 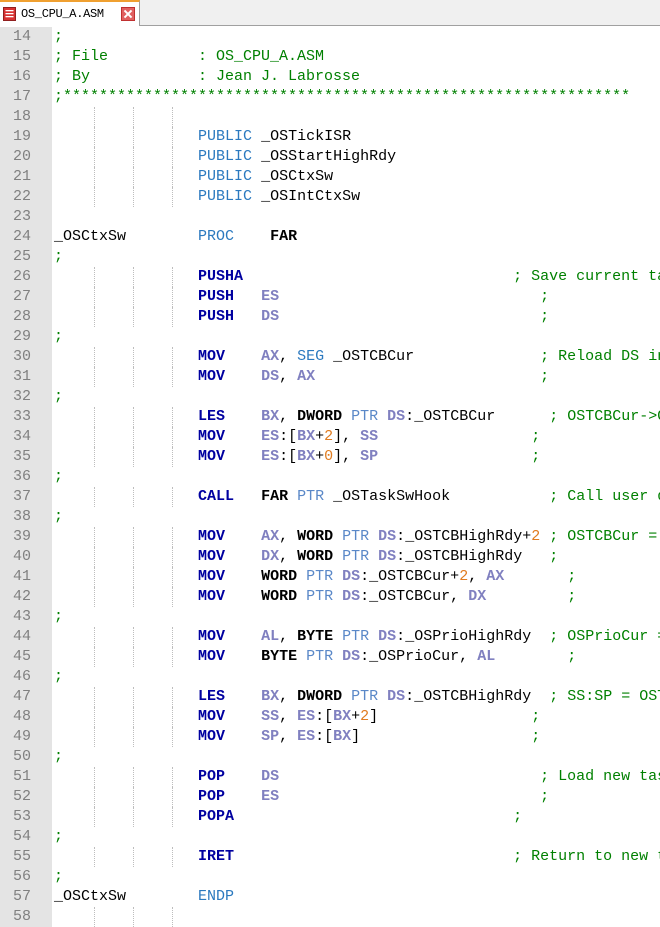 I want to click on close-icon, so click(x=128, y=14).